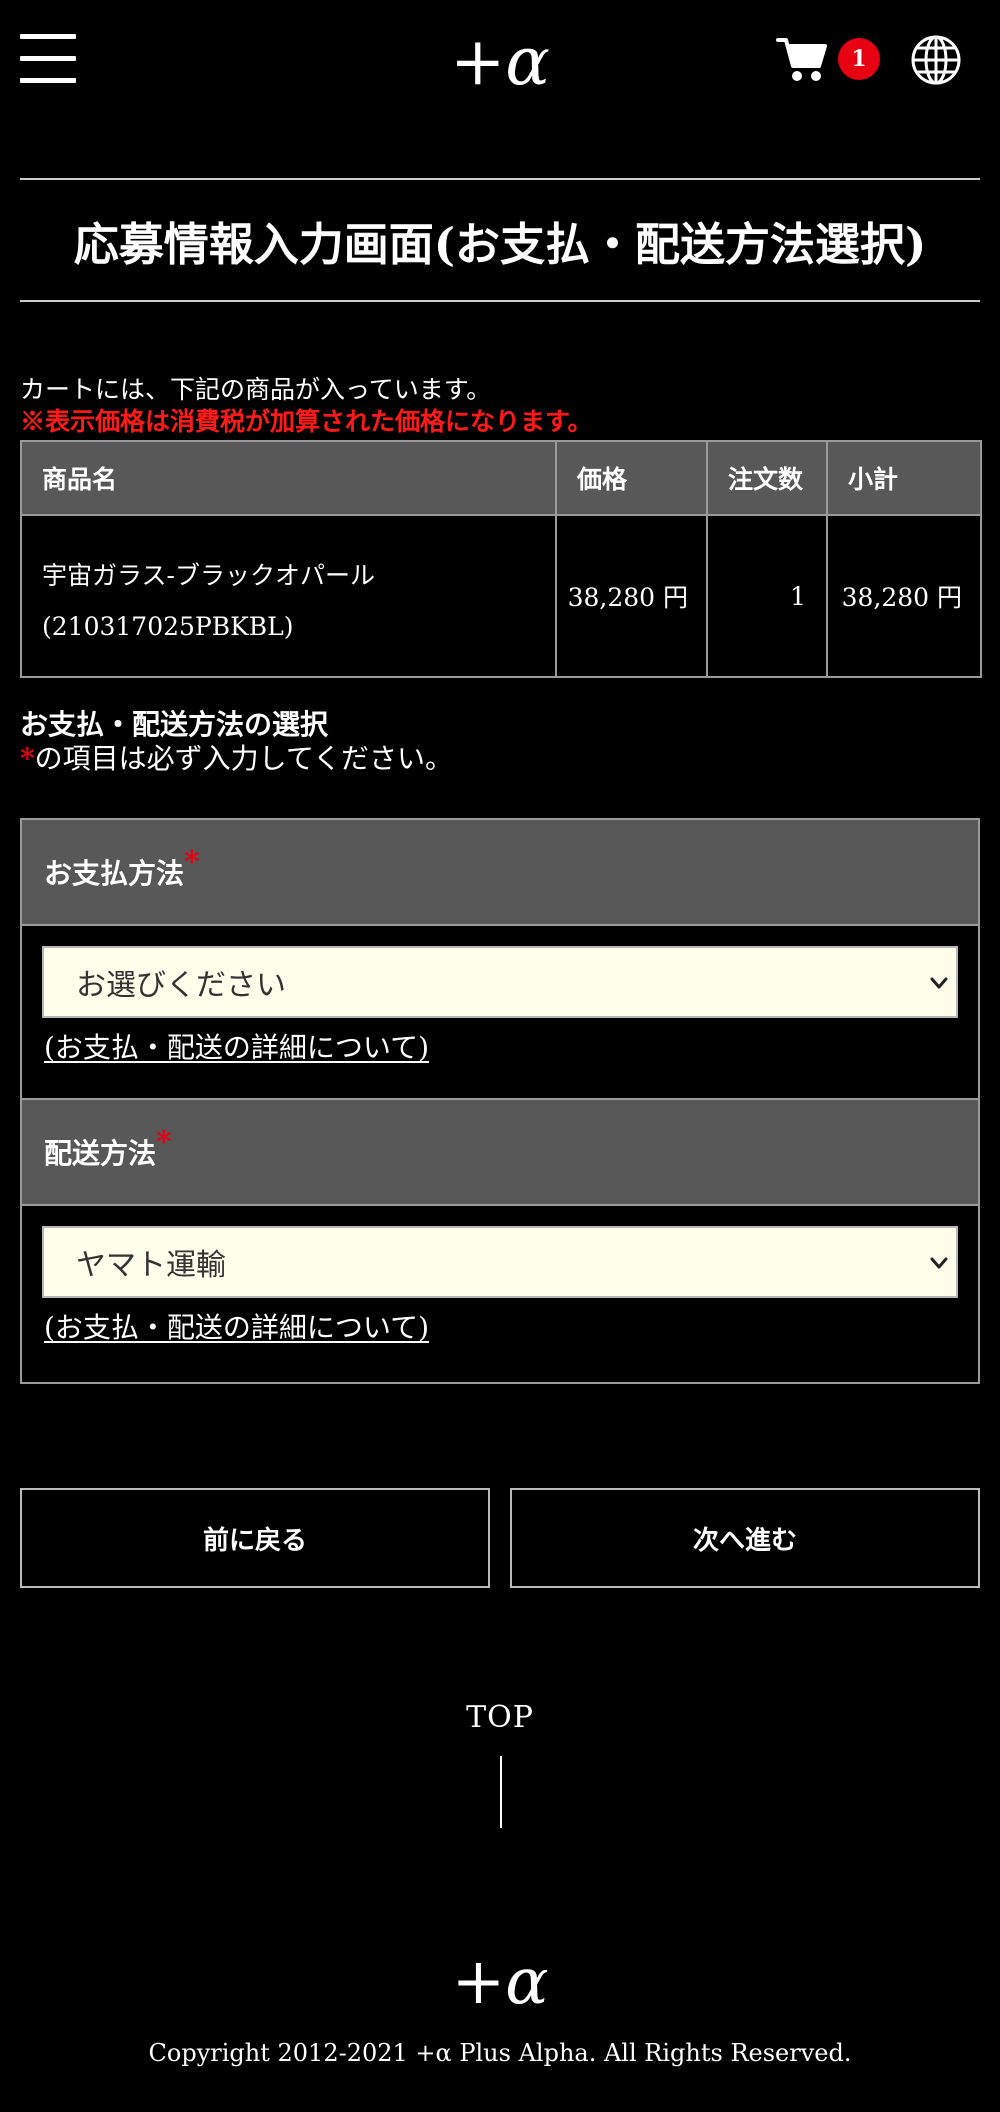 The width and height of the screenshot is (1000, 2112). Describe the element at coordinates (500, 1153) in the screenshot. I see `shipping-method-header: 配送方法 *` at that location.